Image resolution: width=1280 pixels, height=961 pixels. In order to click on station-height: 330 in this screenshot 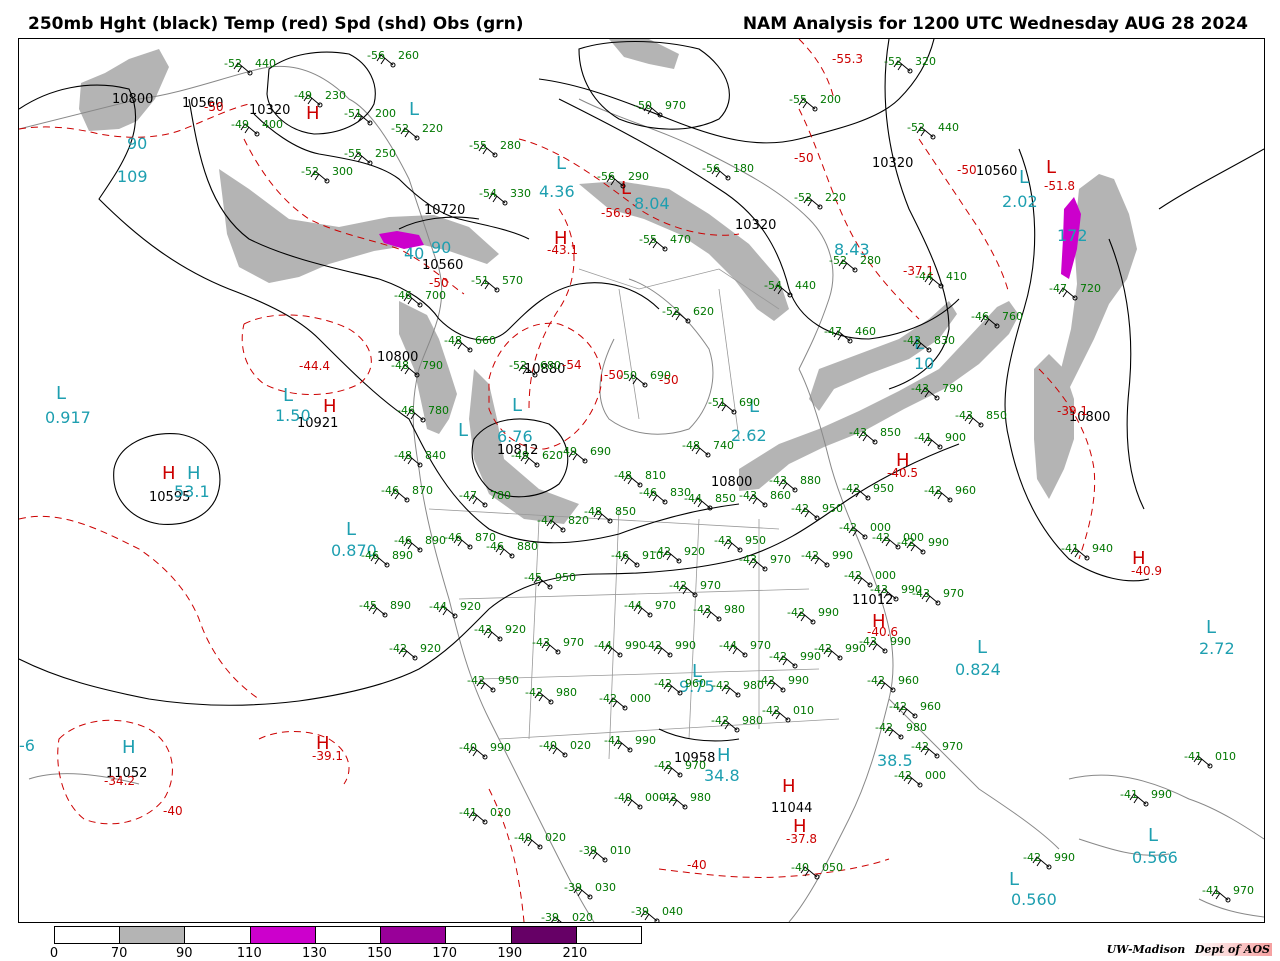, I will do `click(520, 193)`.